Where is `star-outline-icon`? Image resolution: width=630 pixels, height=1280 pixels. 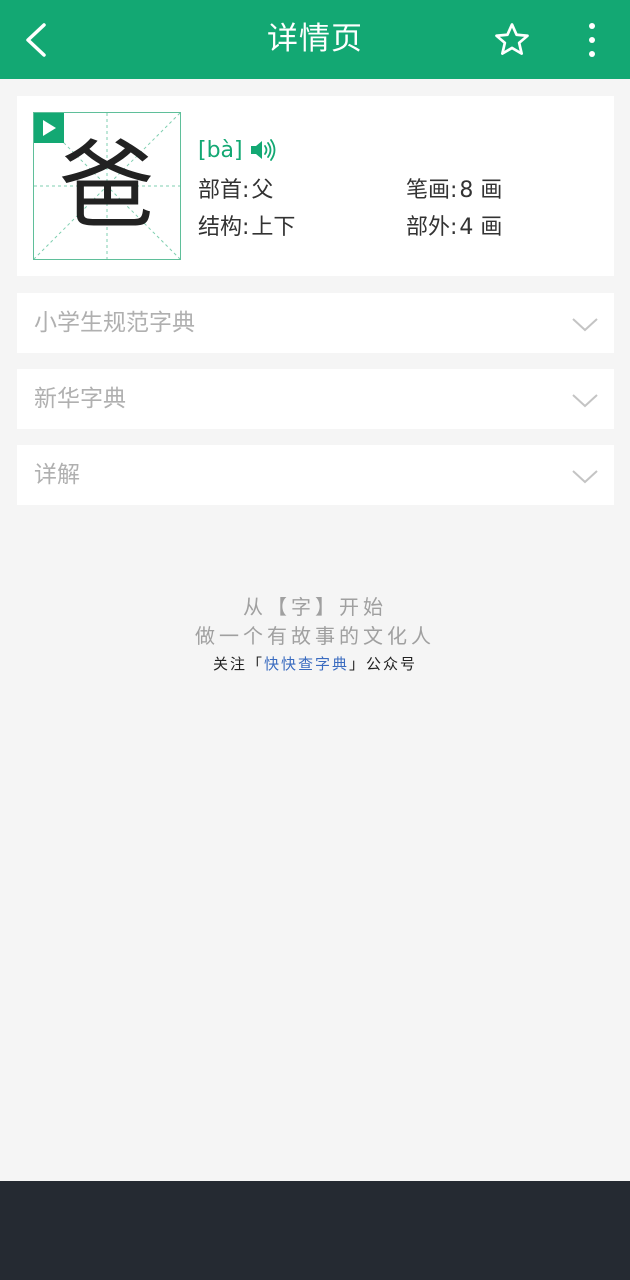
star-outline-icon is located at coordinates (512, 39).